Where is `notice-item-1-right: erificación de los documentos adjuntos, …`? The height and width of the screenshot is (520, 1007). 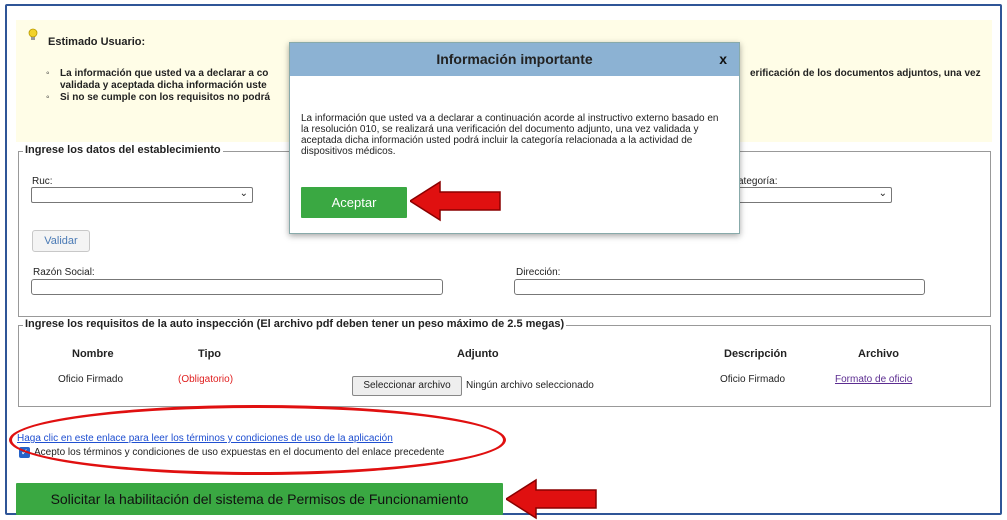 notice-item-1-right: erificación de los documentos adjuntos, … is located at coordinates (865, 73).